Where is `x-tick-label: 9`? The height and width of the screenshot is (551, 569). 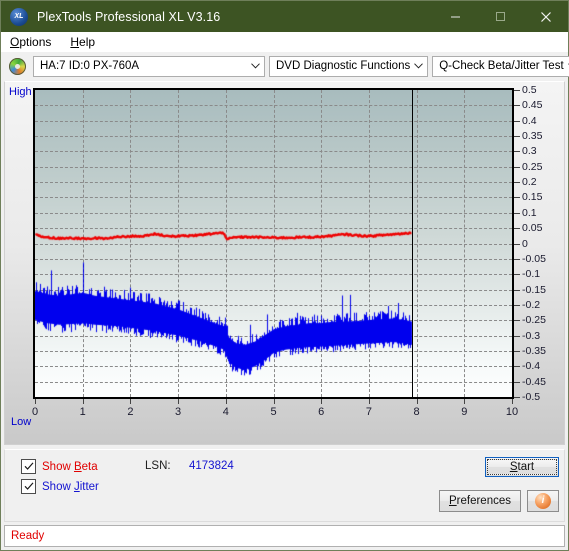
x-tick-label: 9 is located at coordinates (464, 412).